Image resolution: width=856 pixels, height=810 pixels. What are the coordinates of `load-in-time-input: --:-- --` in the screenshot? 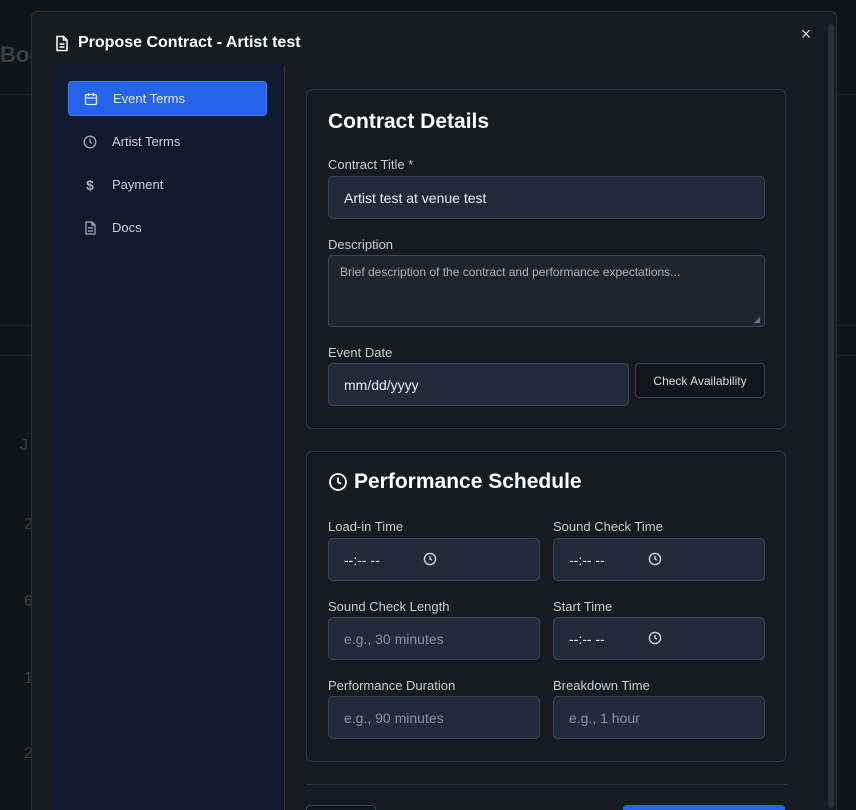 It's located at (434, 559).